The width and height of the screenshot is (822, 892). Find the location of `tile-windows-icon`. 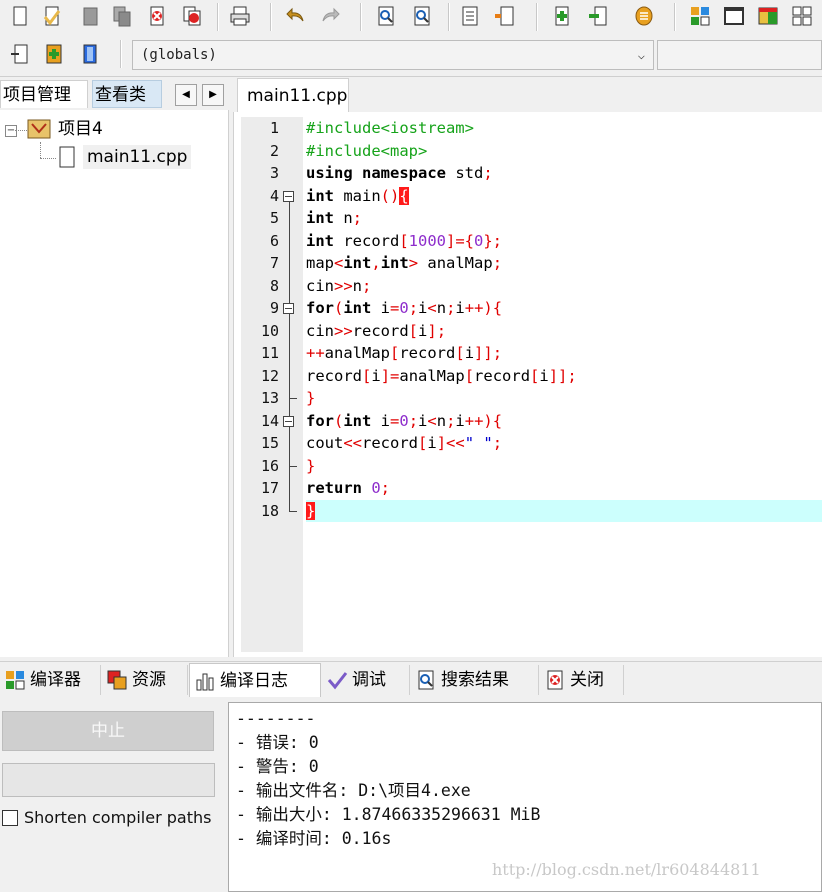

tile-windows-icon is located at coordinates (802, 16).